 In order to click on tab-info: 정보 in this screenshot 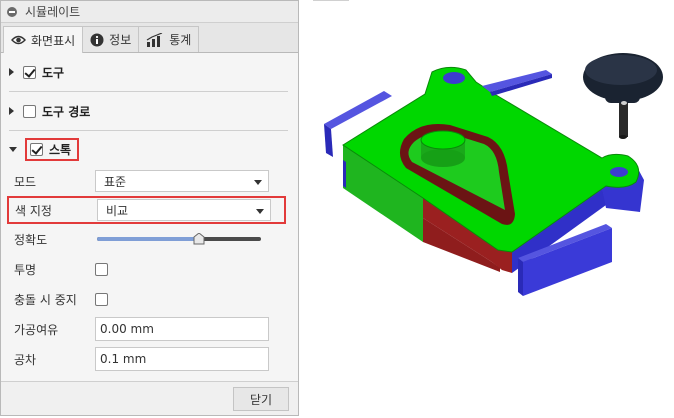, I will do `click(111, 39)`.